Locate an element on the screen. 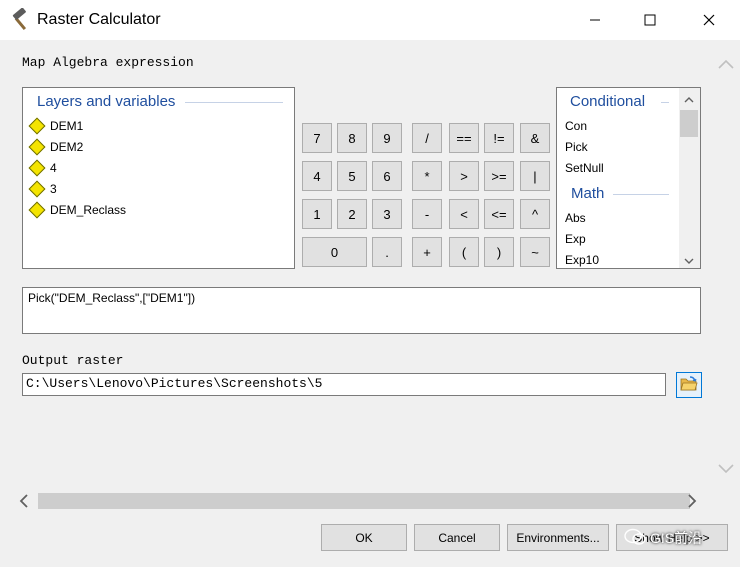 This screenshot has height=567, width=740. key-equal: == is located at coordinates (464, 138).